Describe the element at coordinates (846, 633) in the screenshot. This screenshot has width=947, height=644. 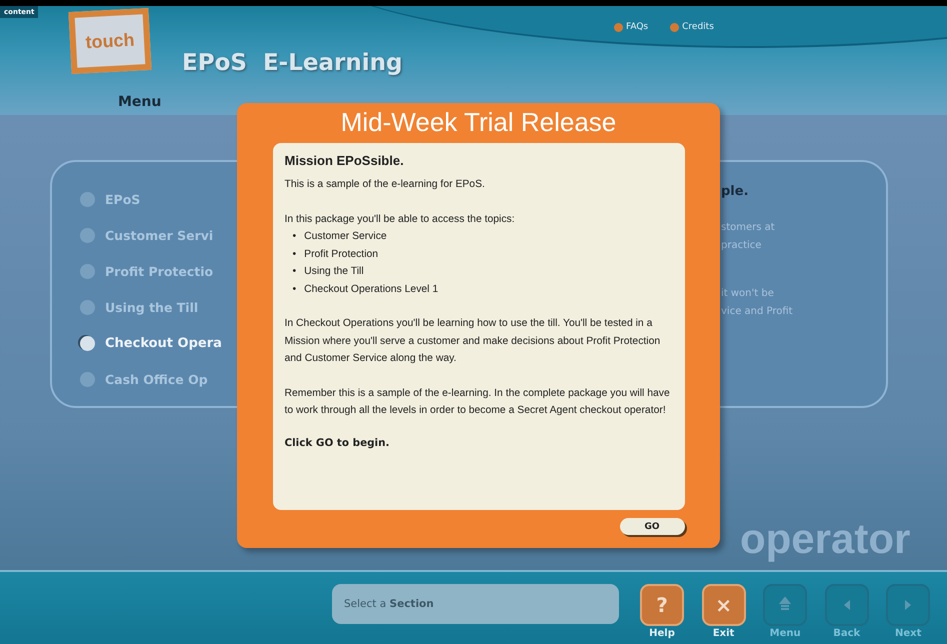
I see `button-label: Back` at that location.